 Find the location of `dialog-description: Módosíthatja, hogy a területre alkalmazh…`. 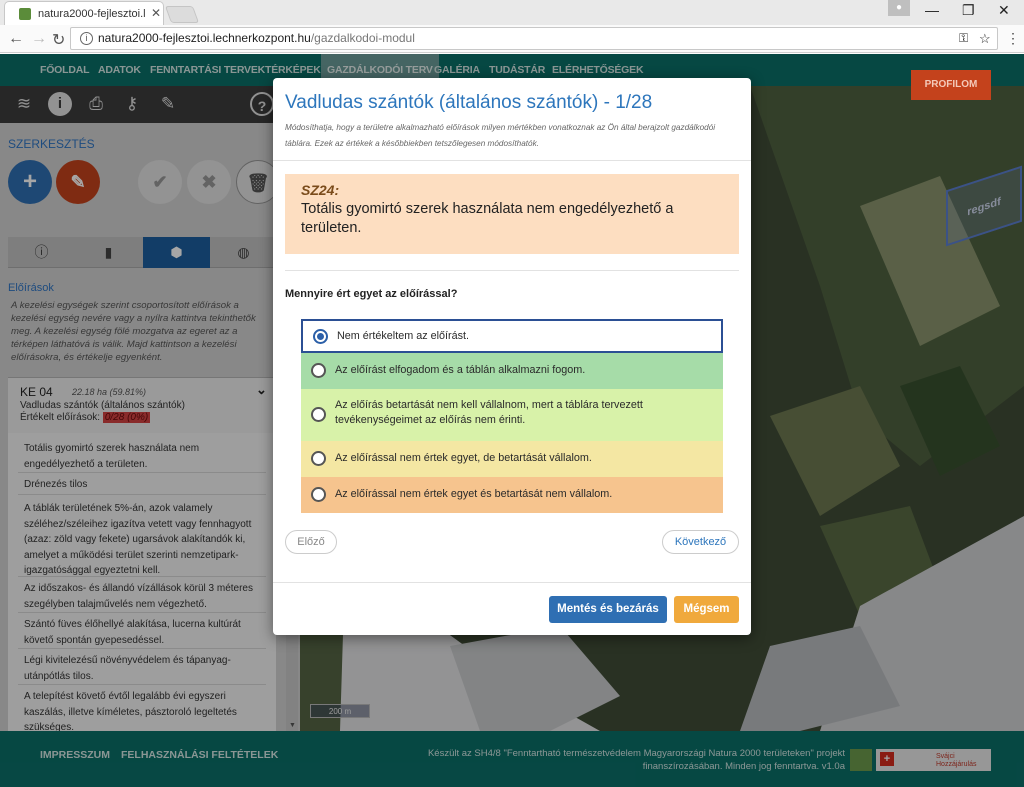

dialog-description: Módosíthatja, hogy a területre alkalmazh… is located at coordinates (500, 135).